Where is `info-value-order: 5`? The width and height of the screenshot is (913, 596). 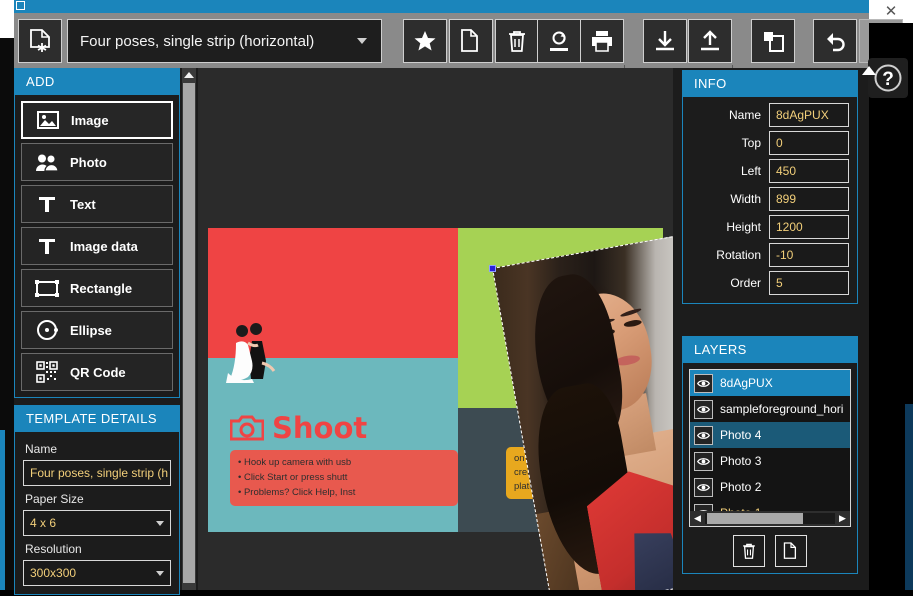
info-value-order: 5 is located at coordinates (809, 283).